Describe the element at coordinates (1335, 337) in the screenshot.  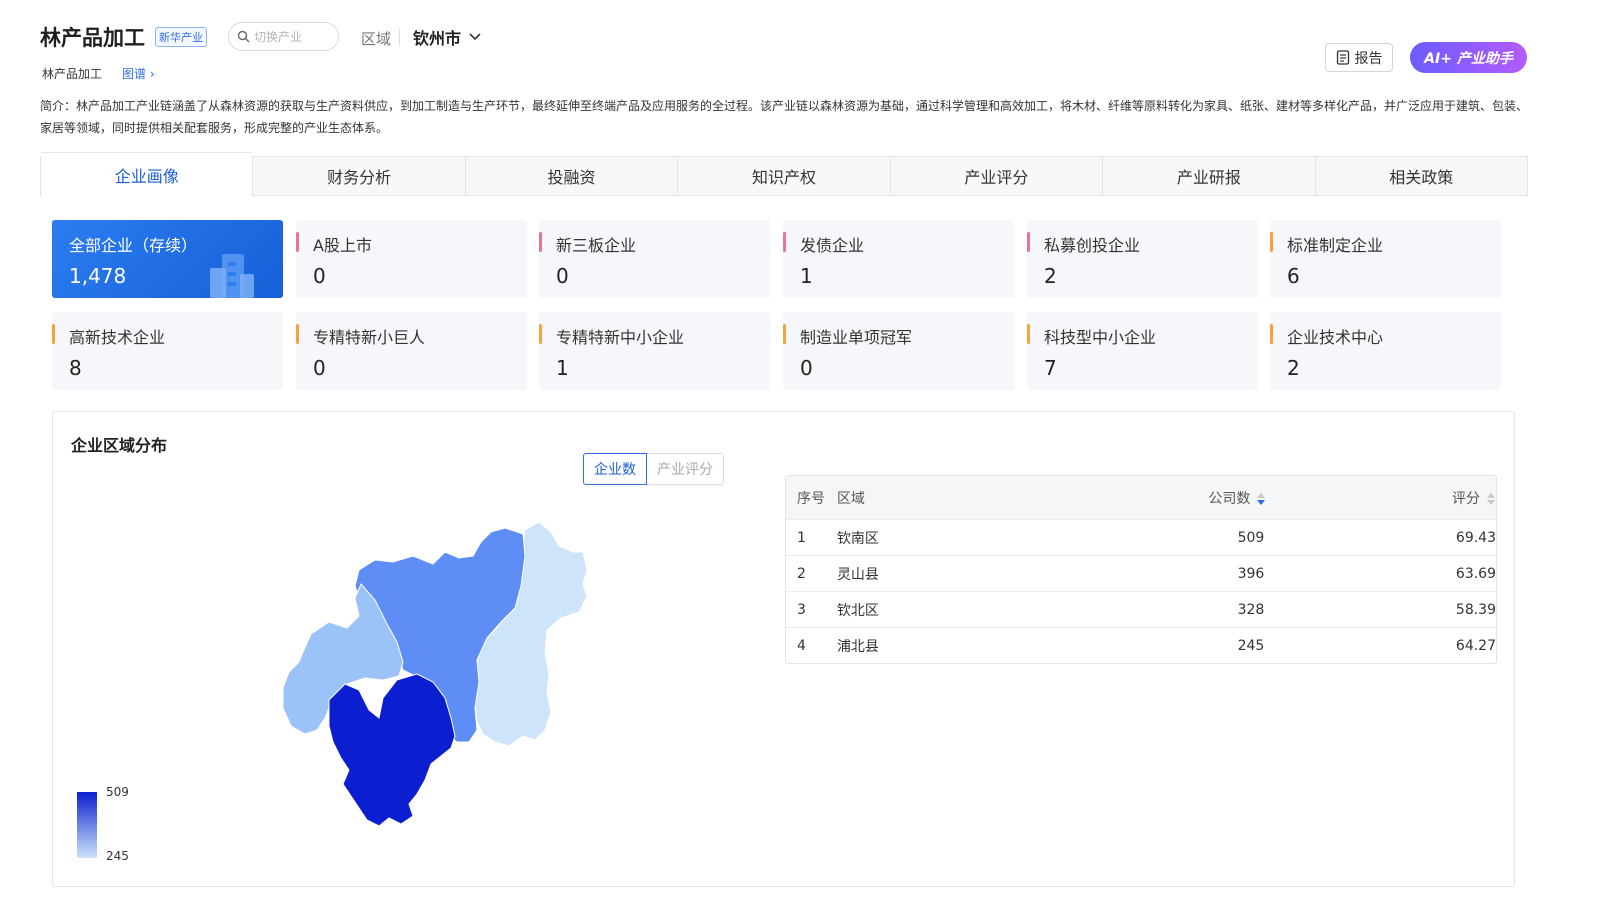
I see `stat-label: 企业技术中心` at that location.